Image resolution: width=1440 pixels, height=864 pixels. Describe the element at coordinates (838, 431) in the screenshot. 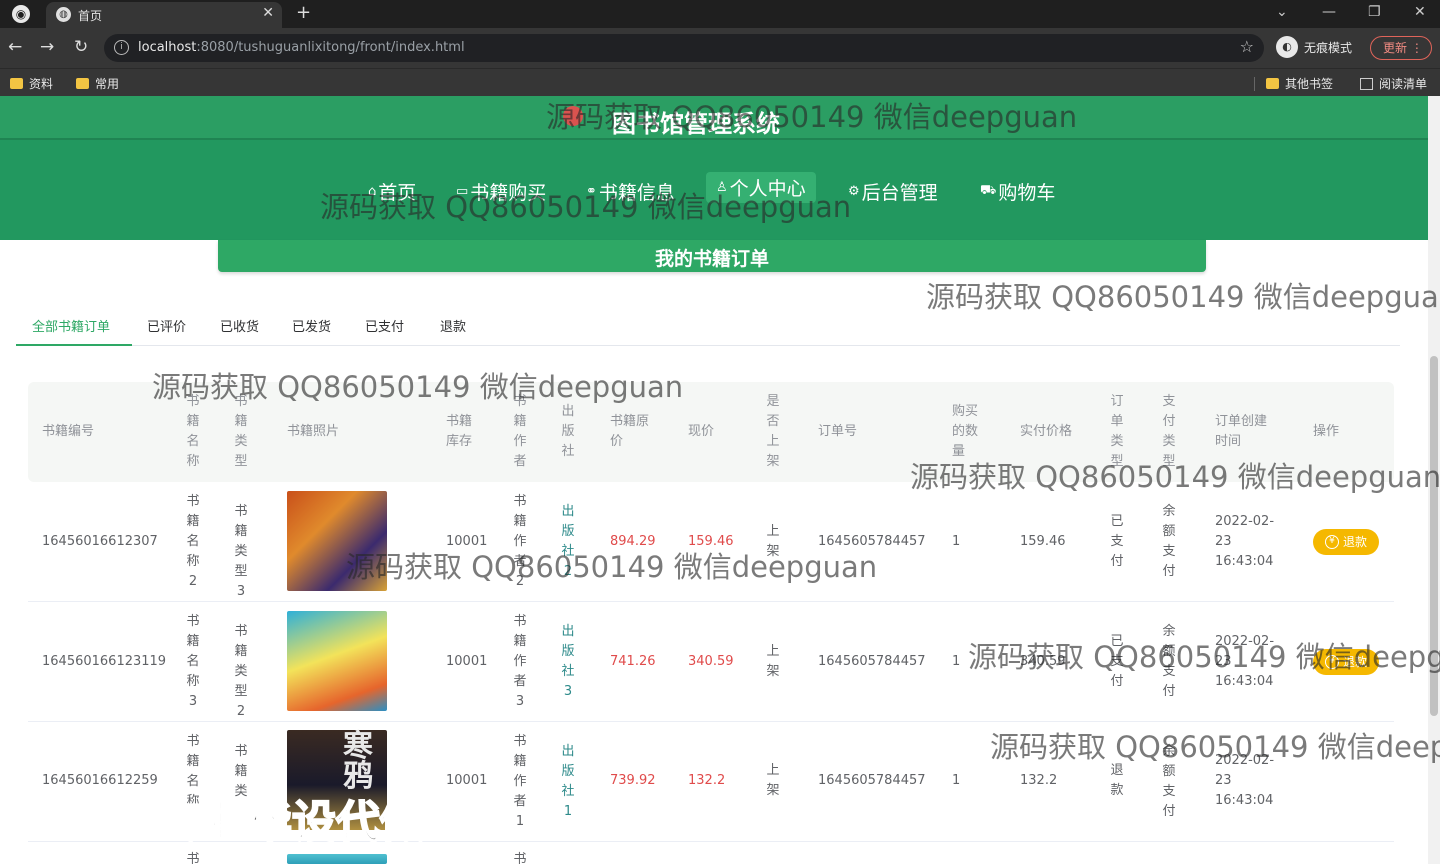

I see `column-header: 订单号` at that location.